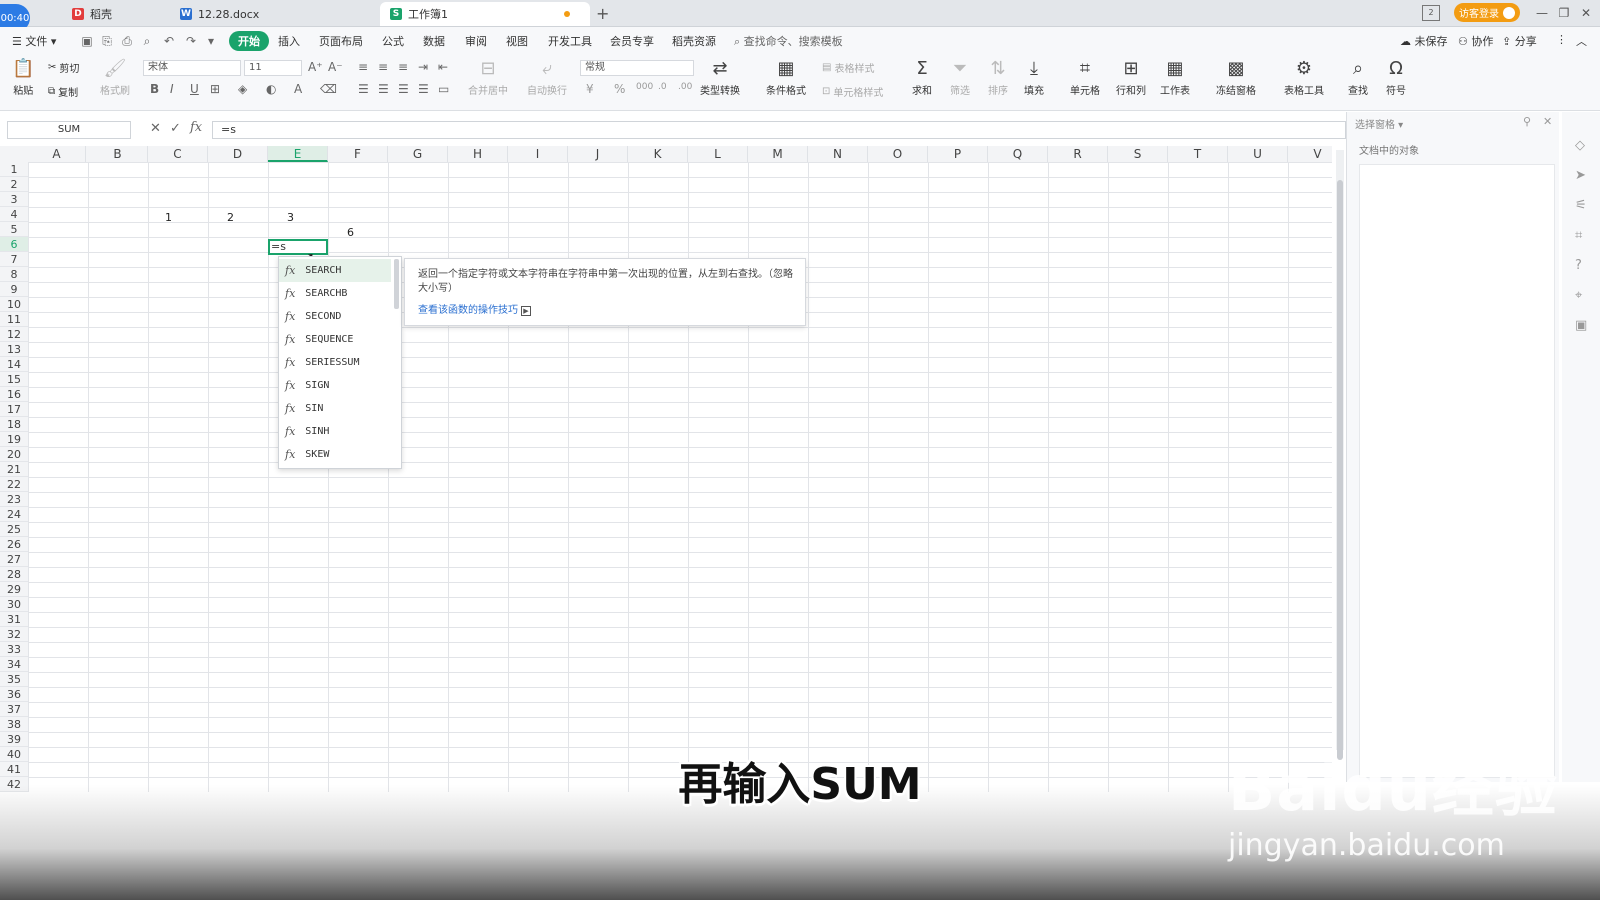 The height and width of the screenshot is (900, 1600). I want to click on cut-button: ✂ 剪切, so click(63, 67).